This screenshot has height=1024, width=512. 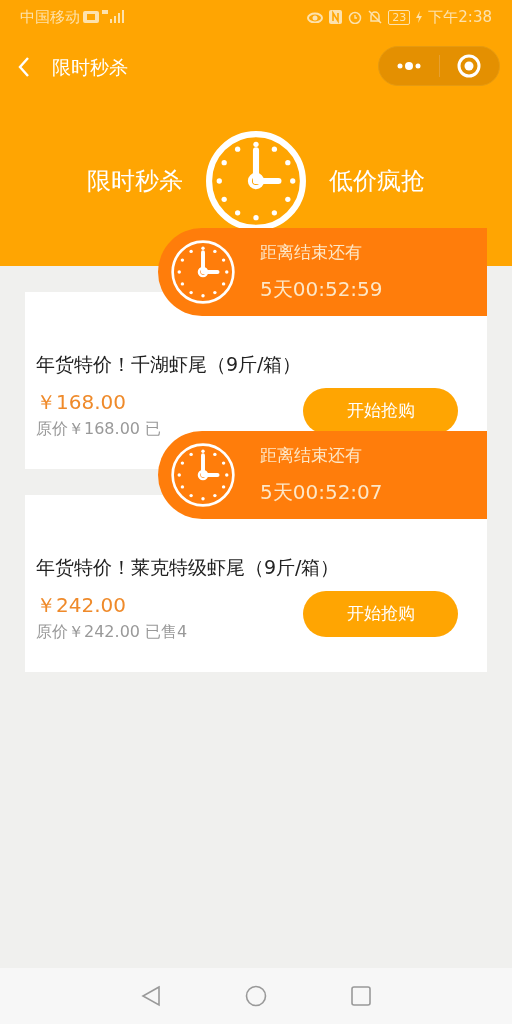 What do you see at coordinates (355, 17) in the screenshot?
I see `alarm-icon` at bounding box center [355, 17].